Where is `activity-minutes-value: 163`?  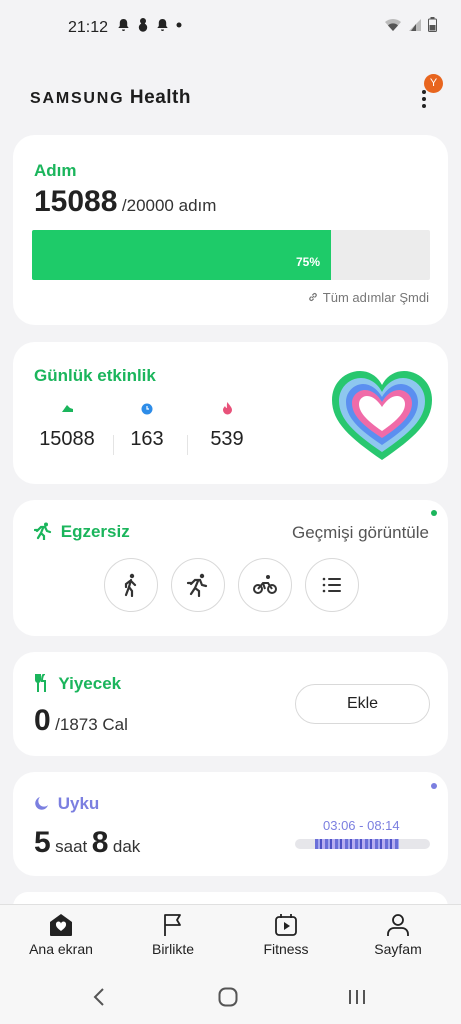
activity-minutes-value: 163 is located at coordinates (147, 439).